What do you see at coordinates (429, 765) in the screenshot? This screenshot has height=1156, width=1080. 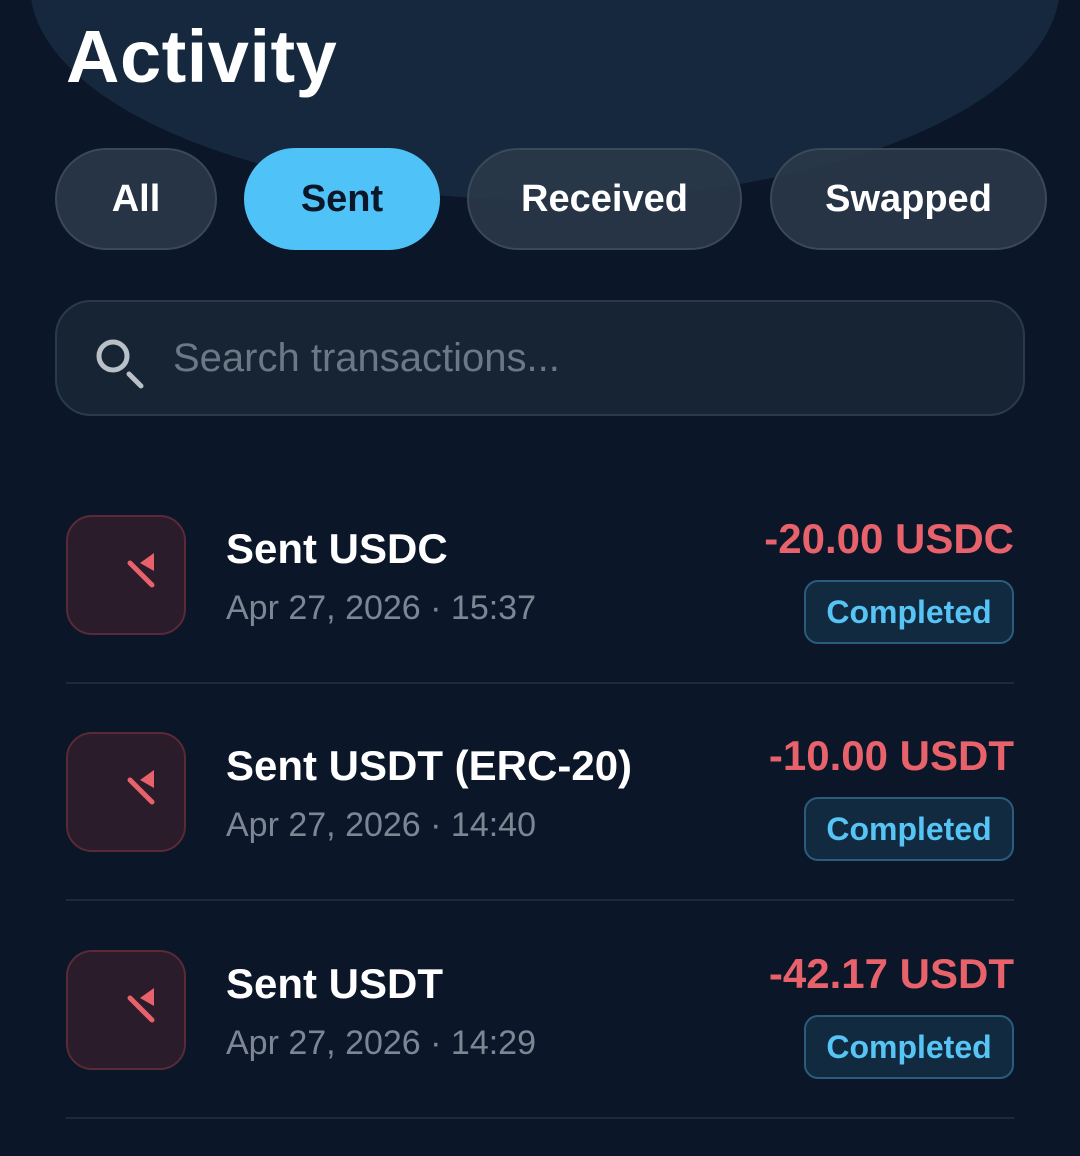 I see `transaction-title: Sent USDT (ERC-20)` at bounding box center [429, 765].